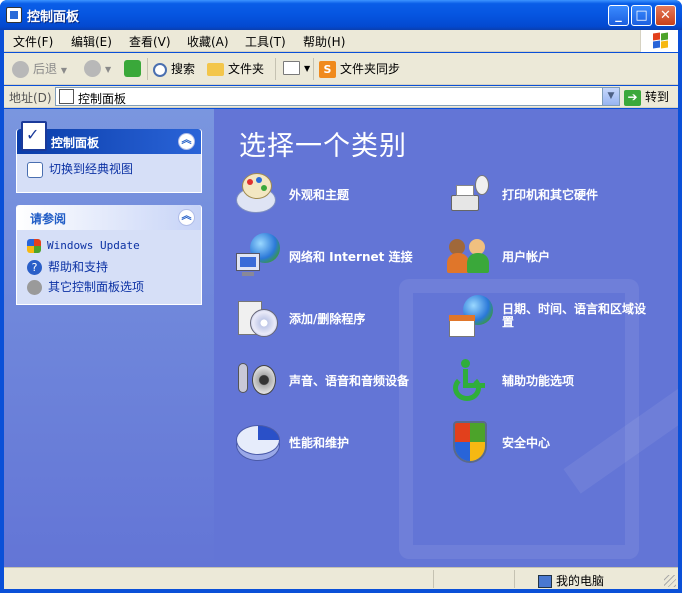 This screenshot has width=682, height=593. What do you see at coordinates (83, 245) in the screenshot?
I see `windows-update-link: Windows Update` at bounding box center [83, 245].